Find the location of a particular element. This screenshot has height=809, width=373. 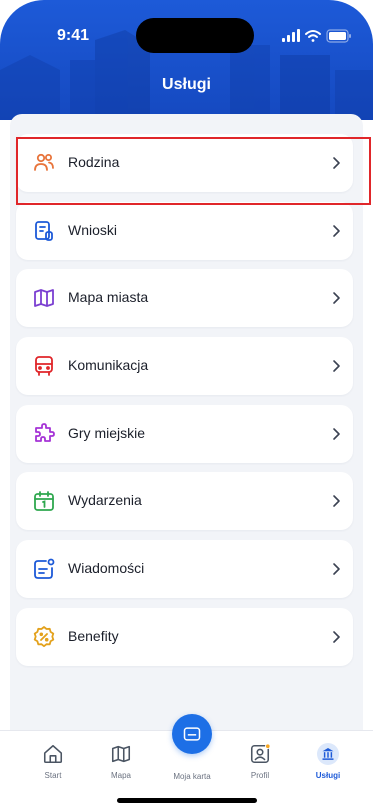

service-label: Wiadomości is located at coordinates (106, 568).